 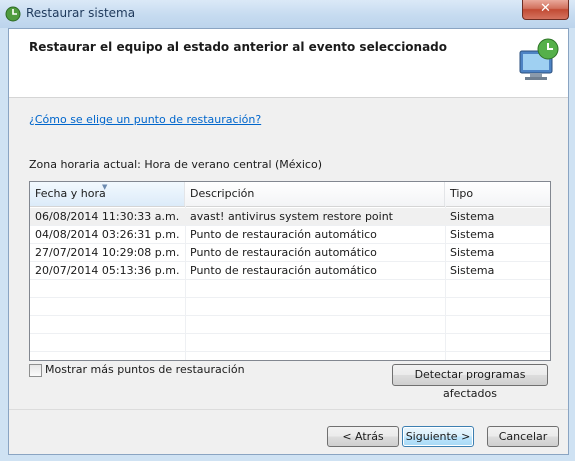 I want to click on column-header-label: Tipo, so click(x=462, y=193).